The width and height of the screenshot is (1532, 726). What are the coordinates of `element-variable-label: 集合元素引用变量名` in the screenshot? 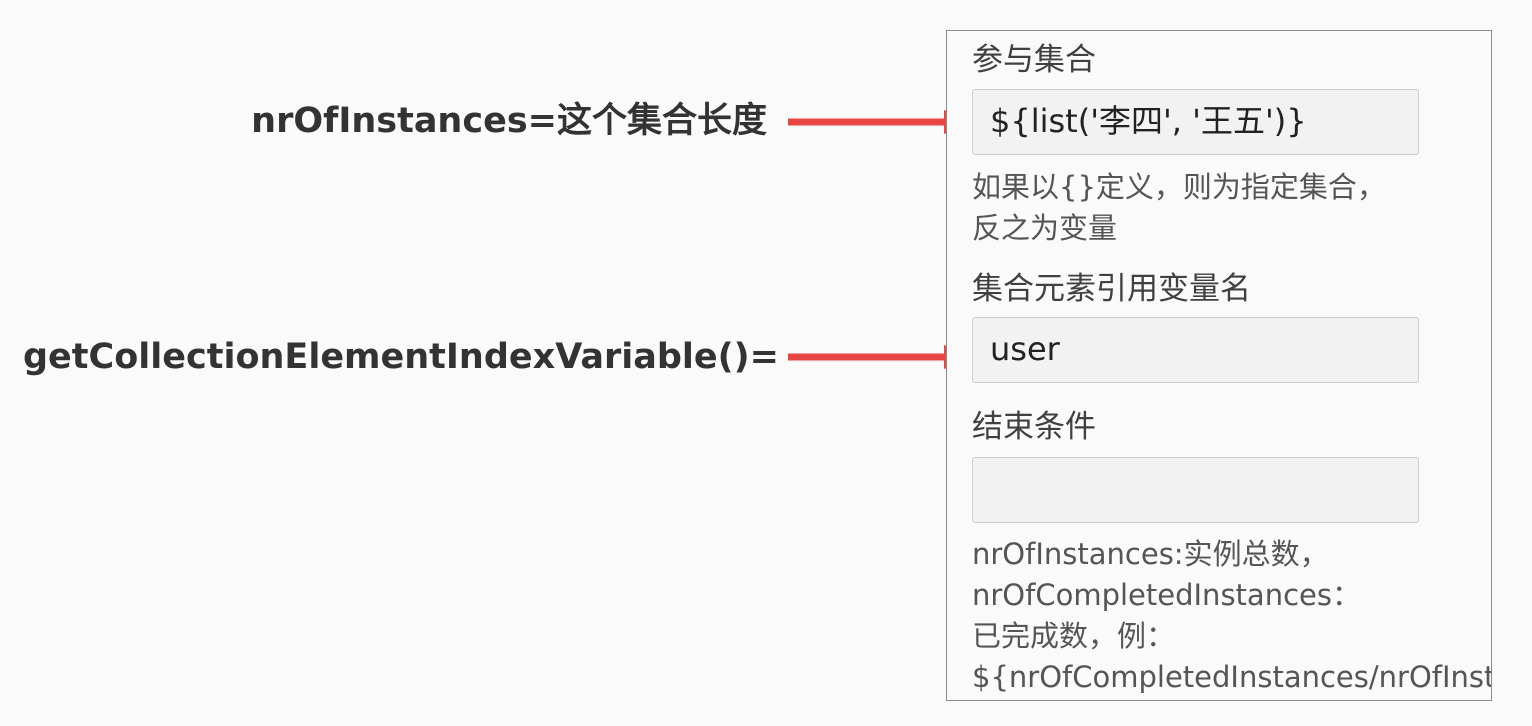 It's located at (1111, 289).